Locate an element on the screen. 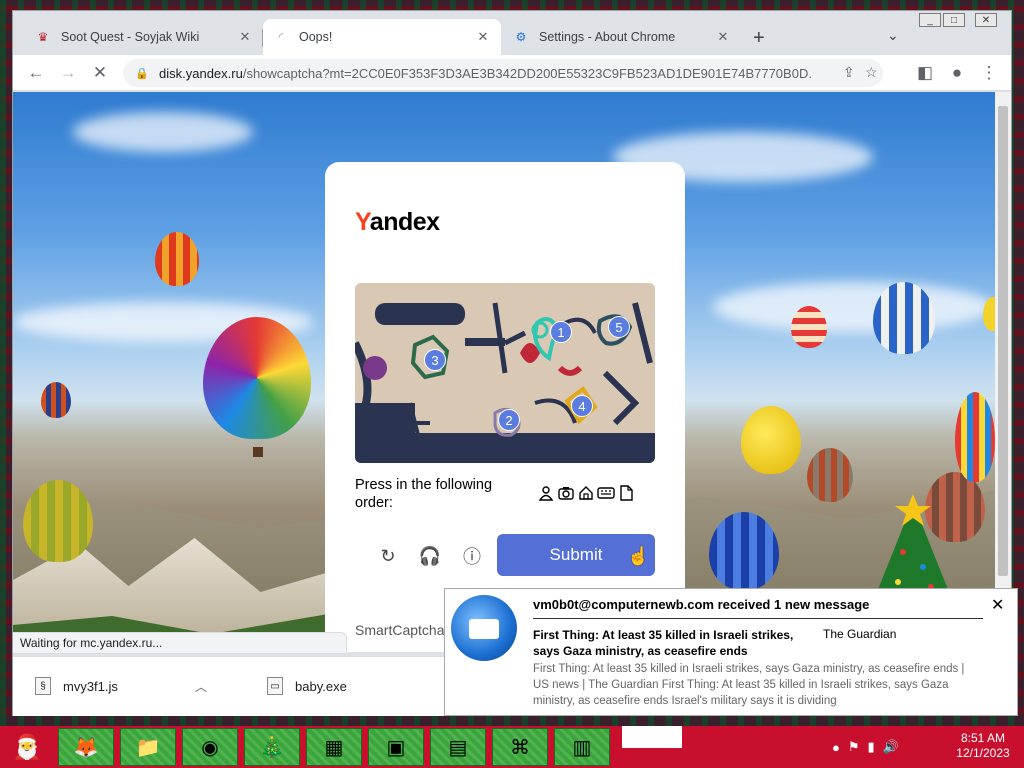 This screenshot has height=768, width=1024. yandex-logo: Yandex is located at coordinates (397, 222).